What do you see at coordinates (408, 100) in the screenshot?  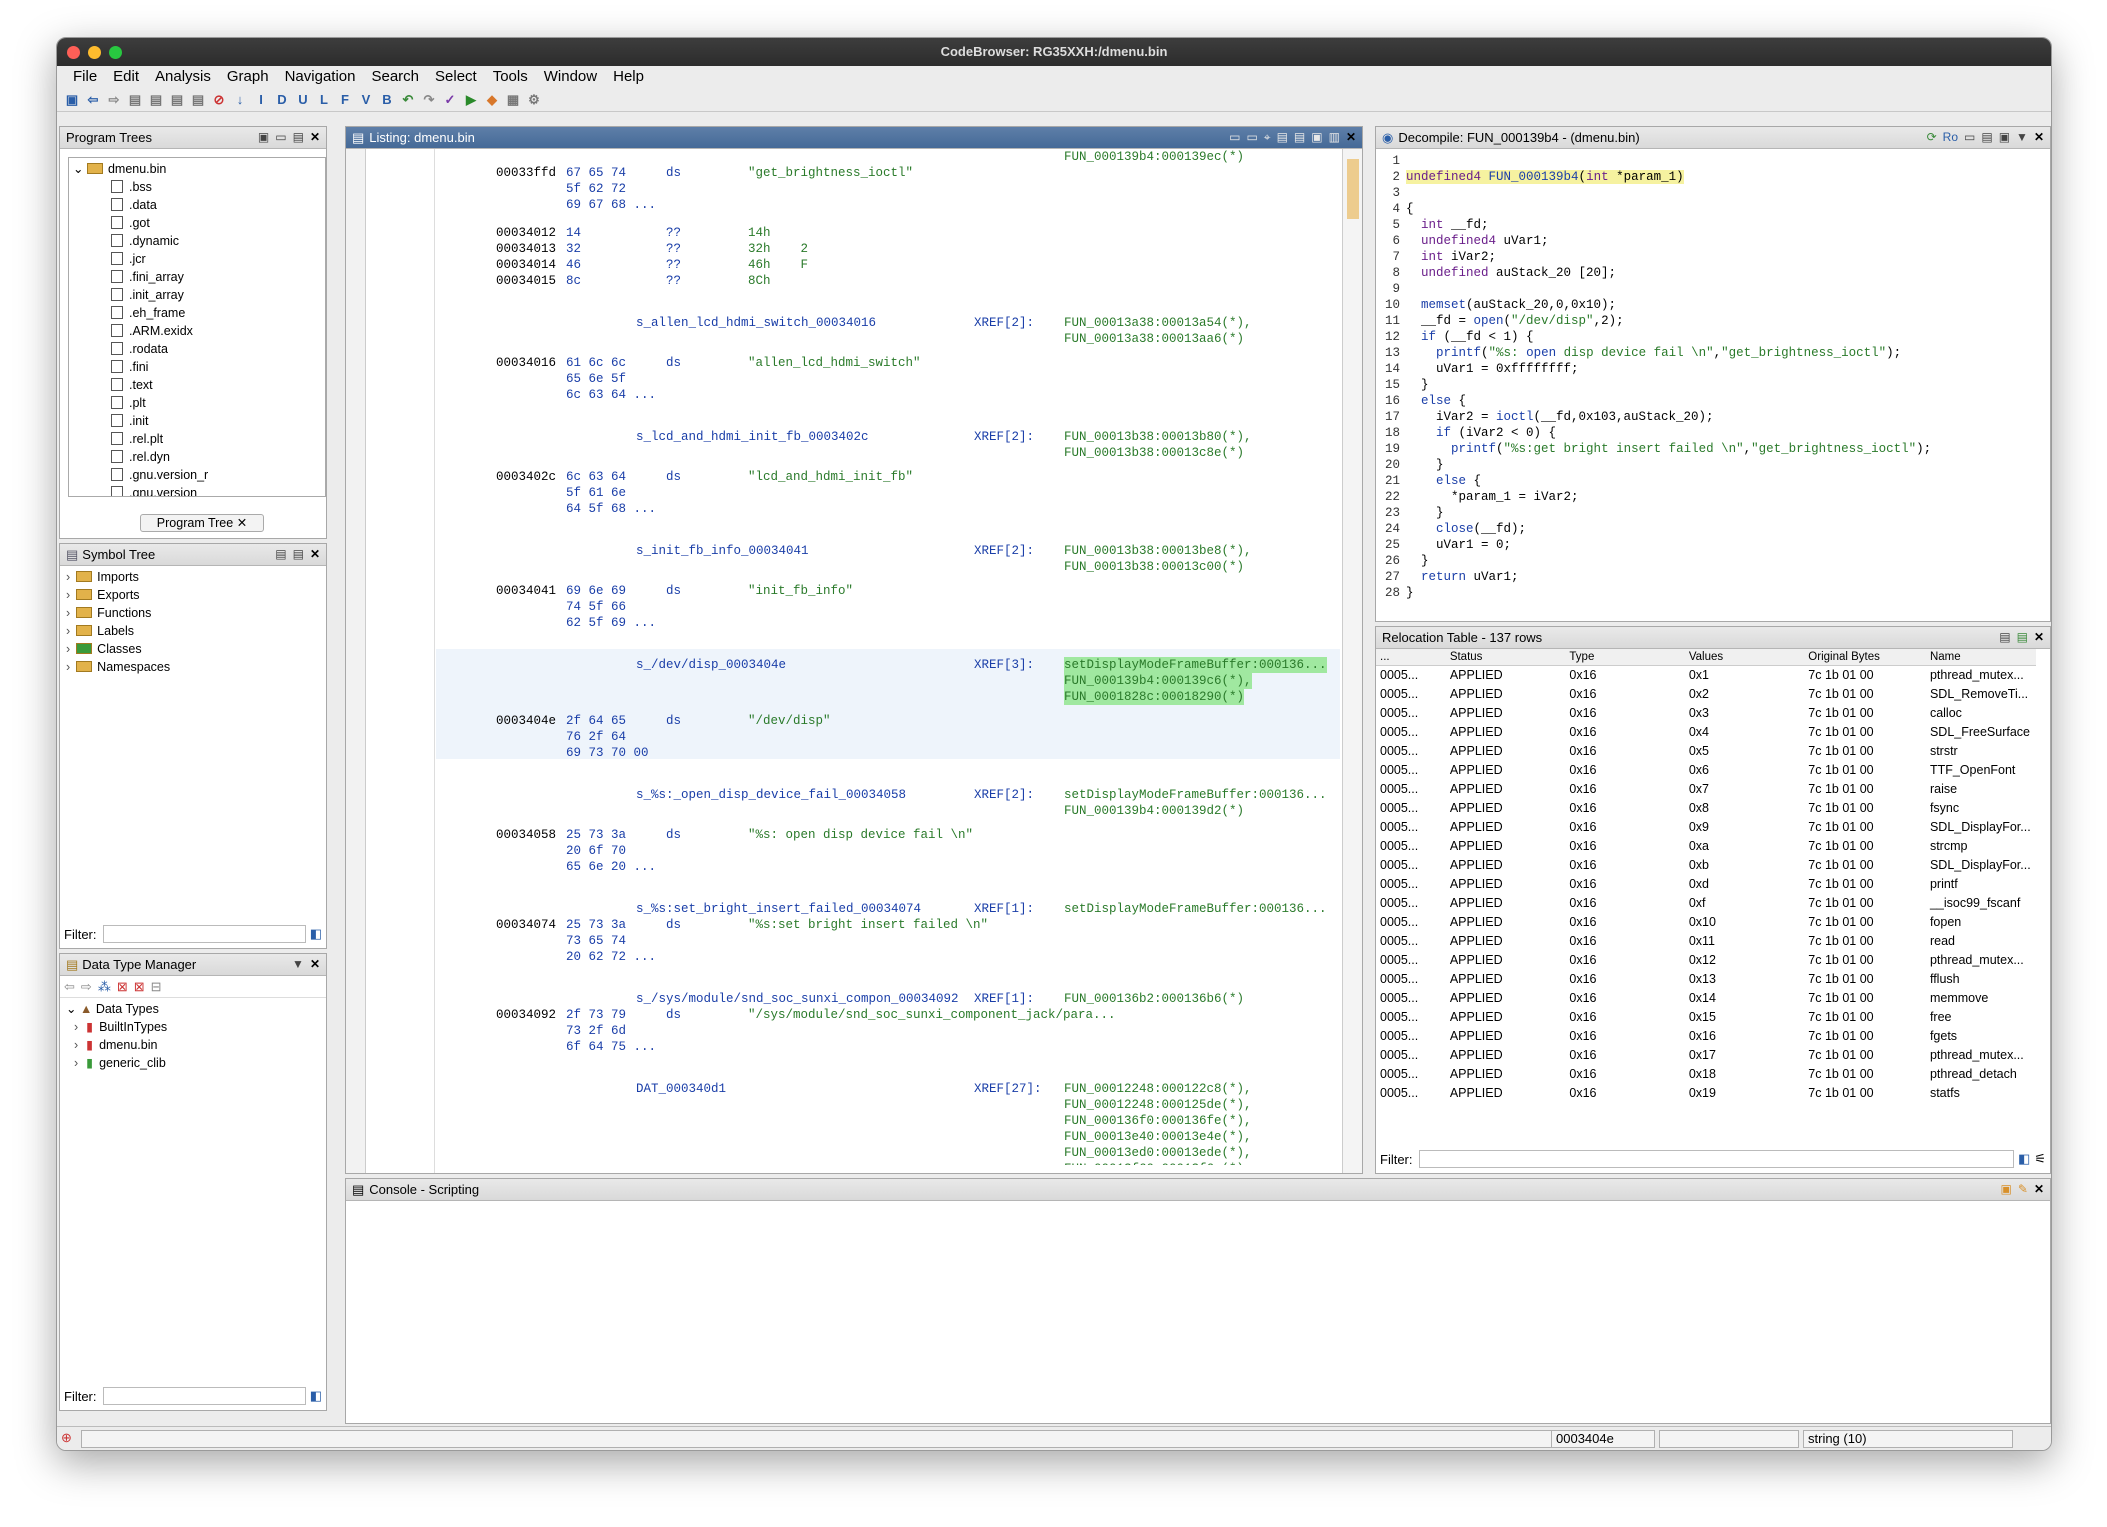 I see `undo-icon: ↶` at bounding box center [408, 100].